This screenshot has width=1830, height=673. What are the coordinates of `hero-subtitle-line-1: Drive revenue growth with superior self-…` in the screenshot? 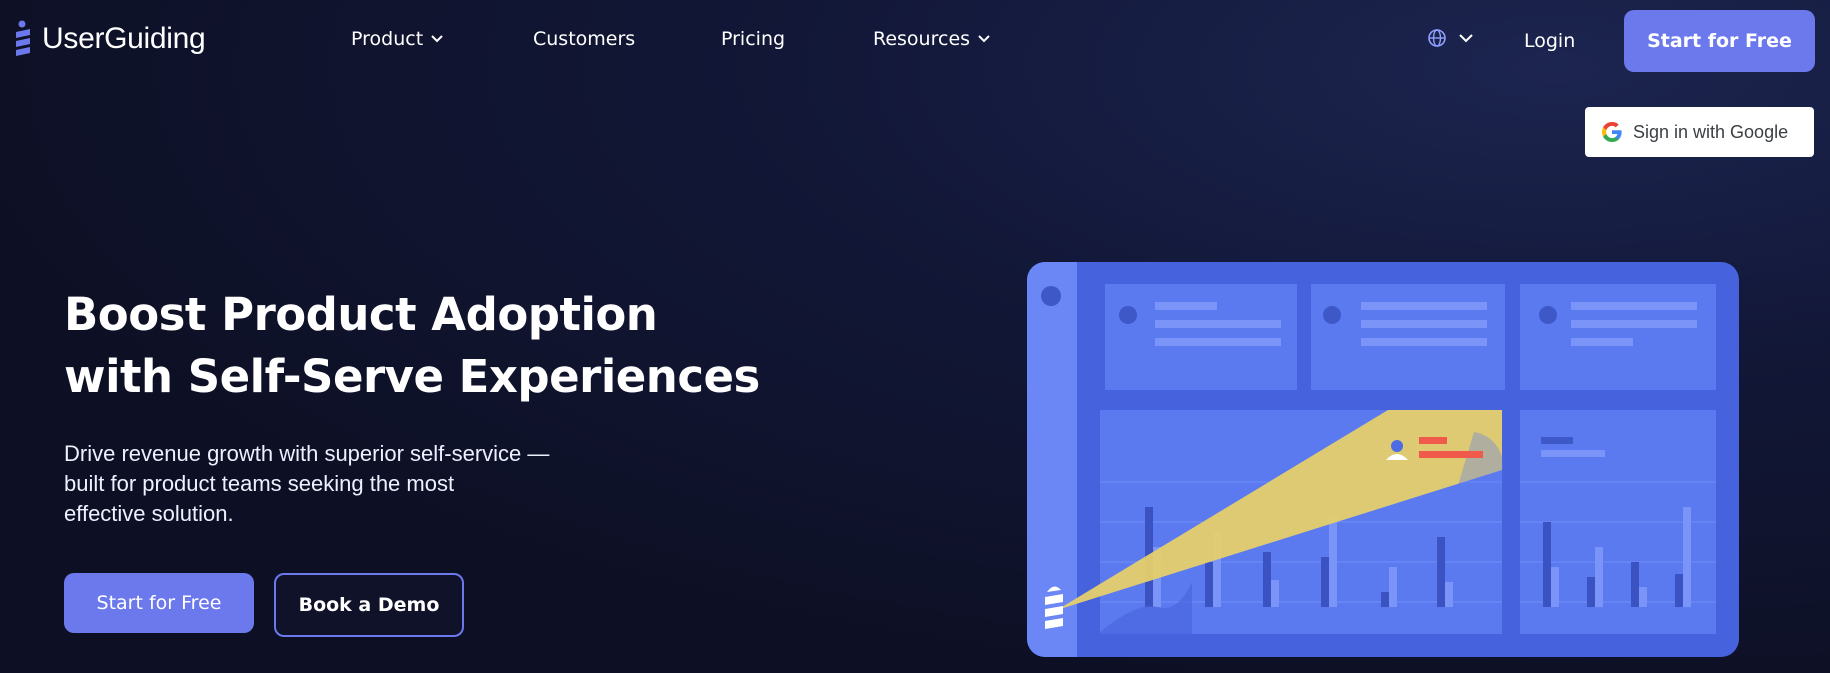 It's located at (307, 453).